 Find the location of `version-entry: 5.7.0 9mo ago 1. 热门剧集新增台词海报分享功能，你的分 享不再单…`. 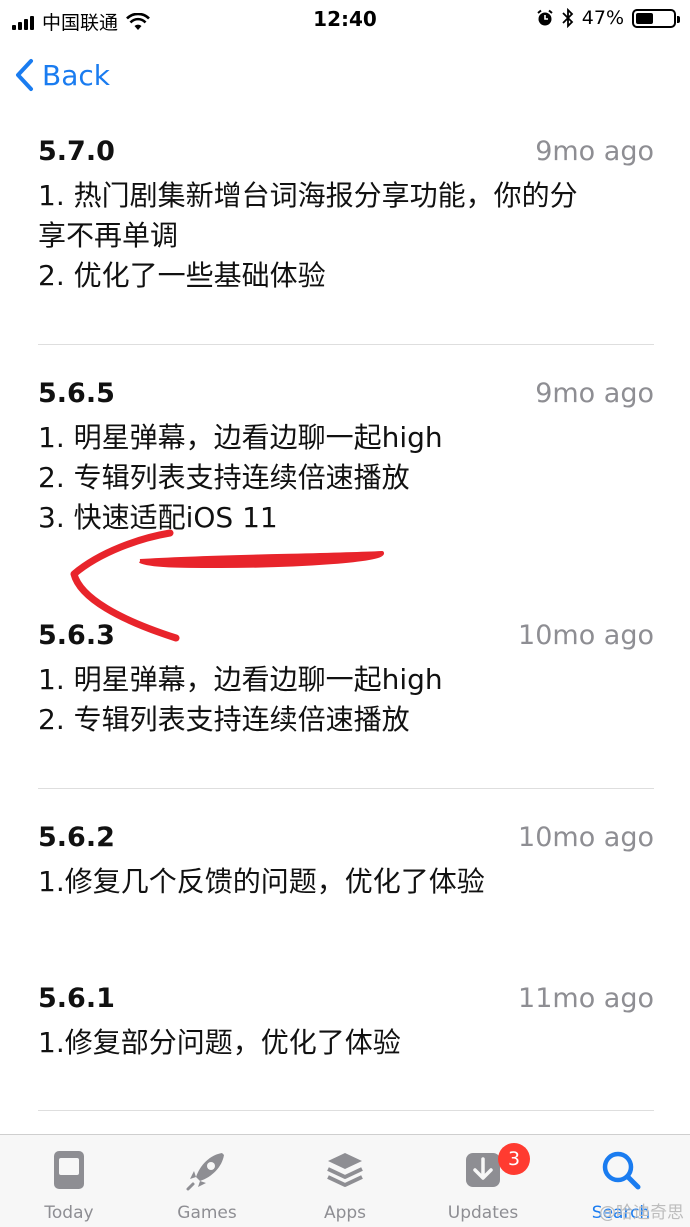

version-entry: 5.7.0 9mo ago 1. 热门剧集新增台词海报分享功能，你的分 享不再单… is located at coordinates (346, 208).